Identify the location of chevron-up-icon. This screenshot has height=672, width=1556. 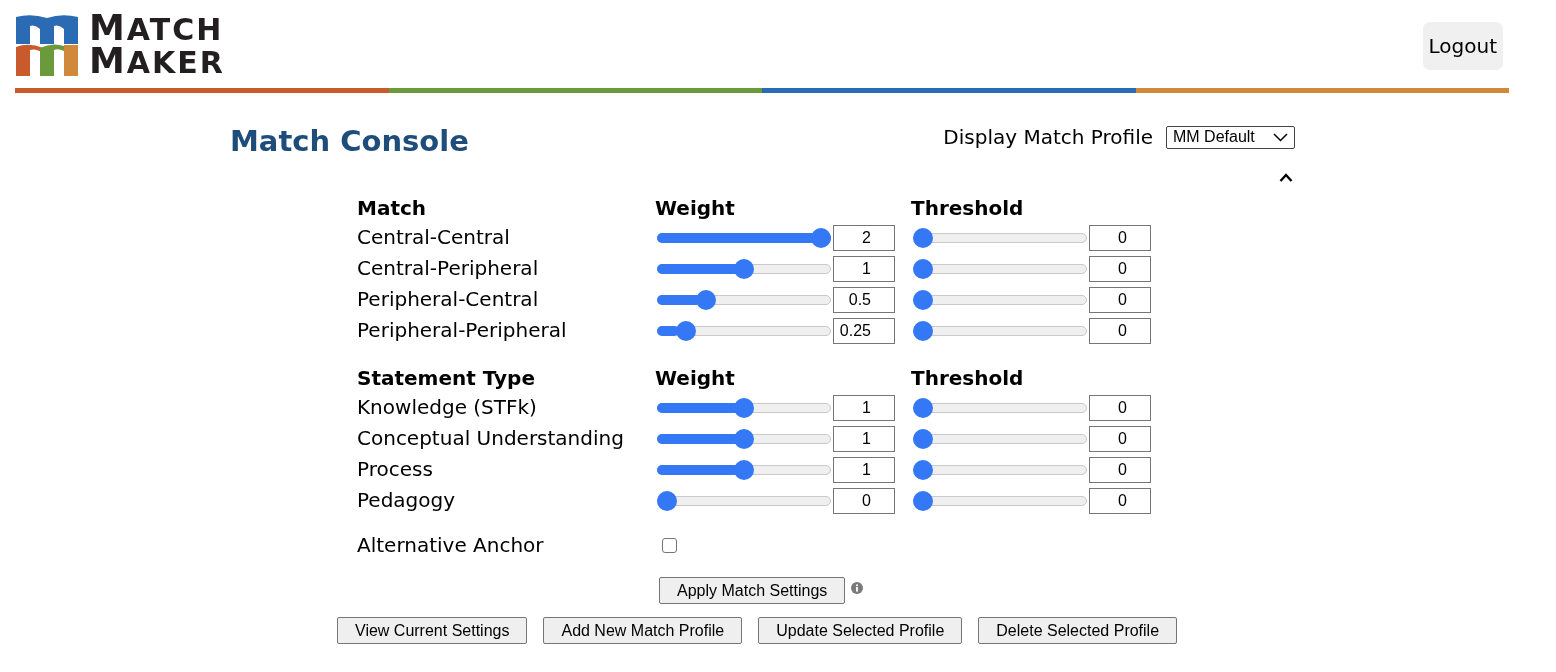
(1286, 177).